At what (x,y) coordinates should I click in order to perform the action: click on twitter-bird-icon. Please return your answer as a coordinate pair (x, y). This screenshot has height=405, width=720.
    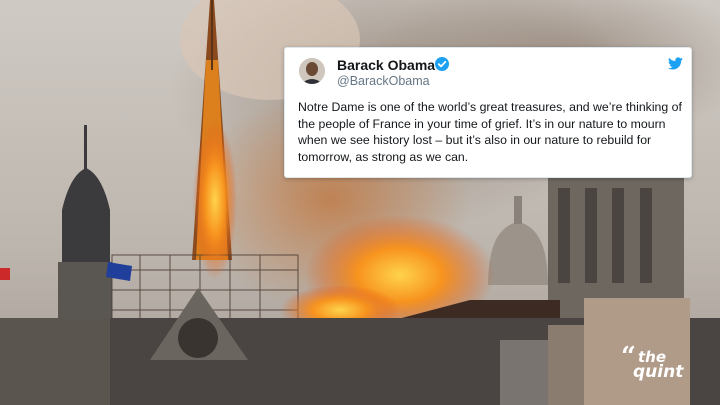
    Looking at the image, I should click on (675, 63).